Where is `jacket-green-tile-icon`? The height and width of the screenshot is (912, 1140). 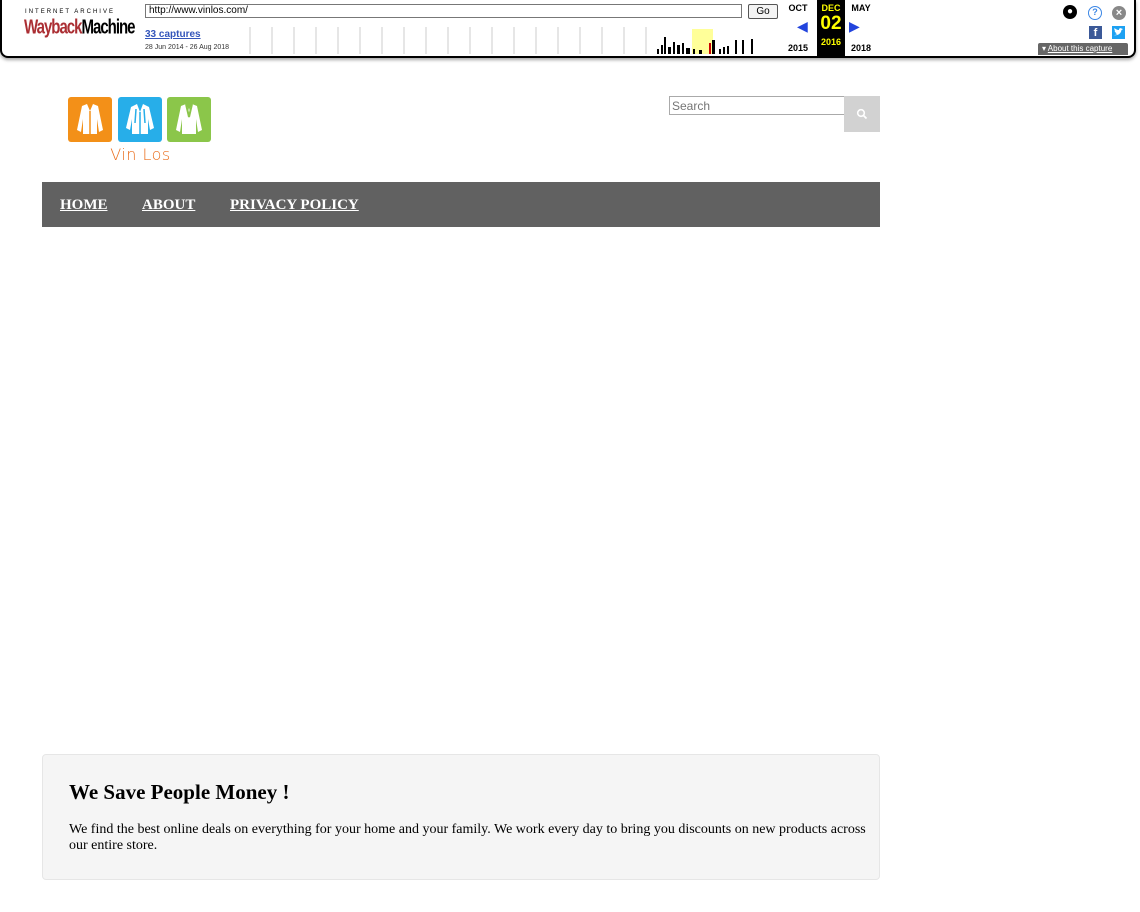
jacket-green-tile-icon is located at coordinates (189, 119).